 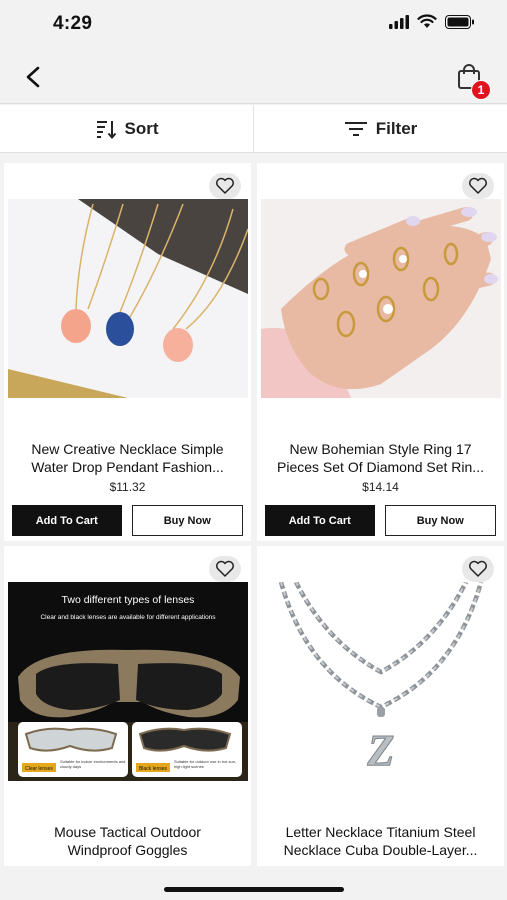 What do you see at coordinates (380, 487) in the screenshot?
I see `product-price: $14.14` at bounding box center [380, 487].